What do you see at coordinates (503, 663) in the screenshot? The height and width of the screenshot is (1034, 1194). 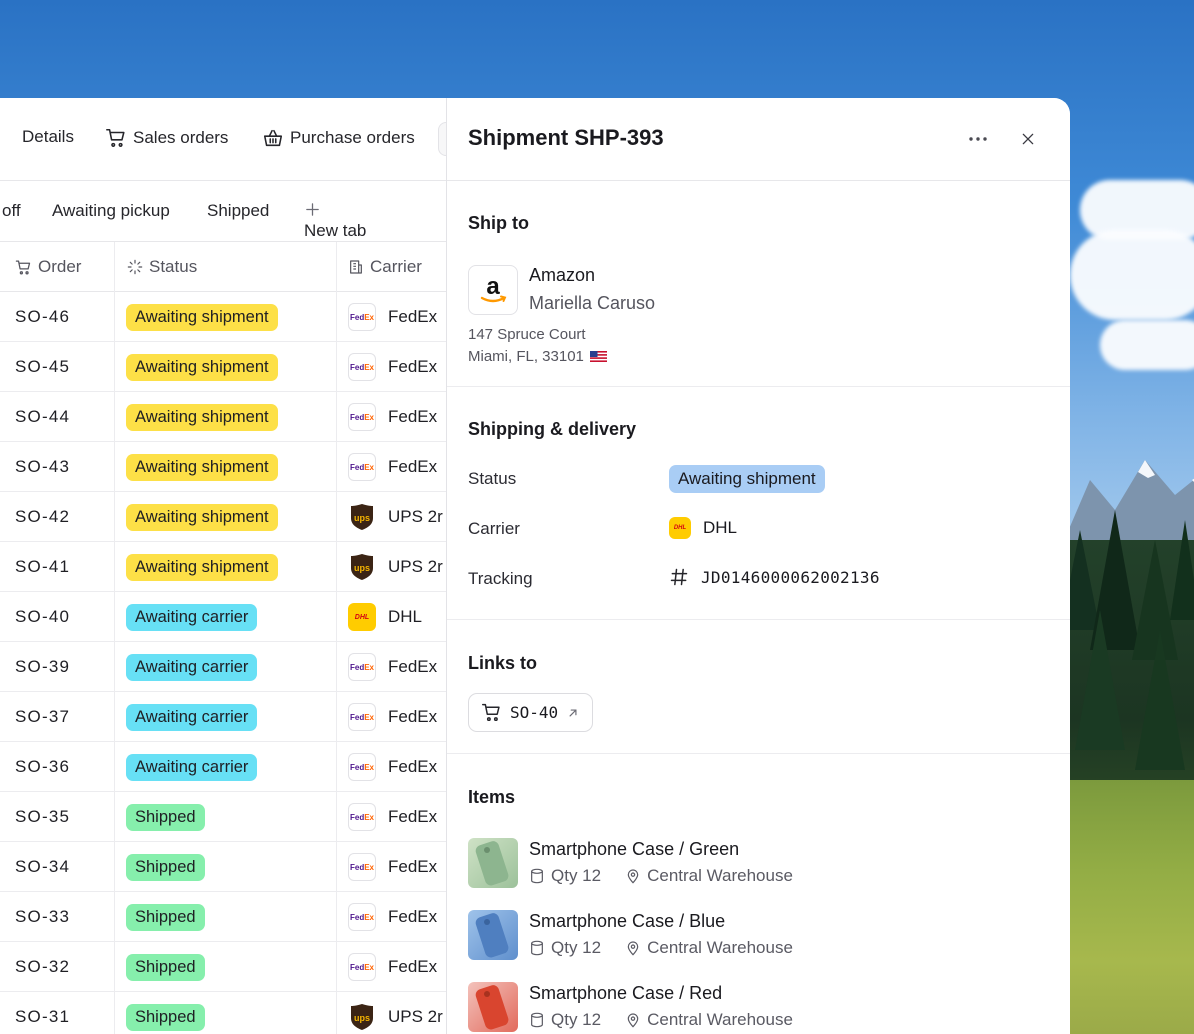 I see `links-to-heading: Links to` at bounding box center [503, 663].